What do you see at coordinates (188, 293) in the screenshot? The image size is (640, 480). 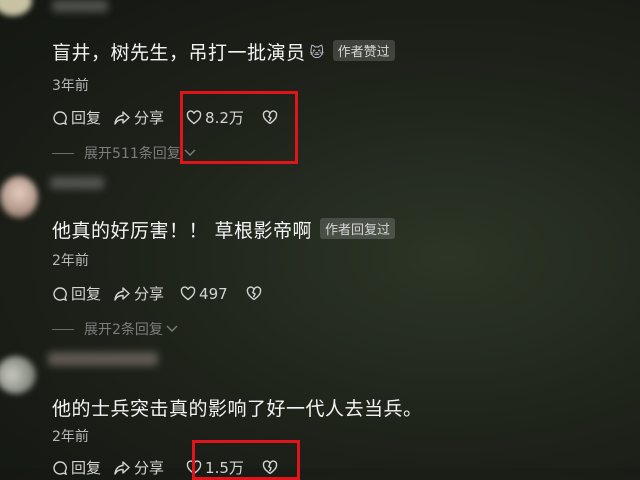 I see `heart-icon` at bounding box center [188, 293].